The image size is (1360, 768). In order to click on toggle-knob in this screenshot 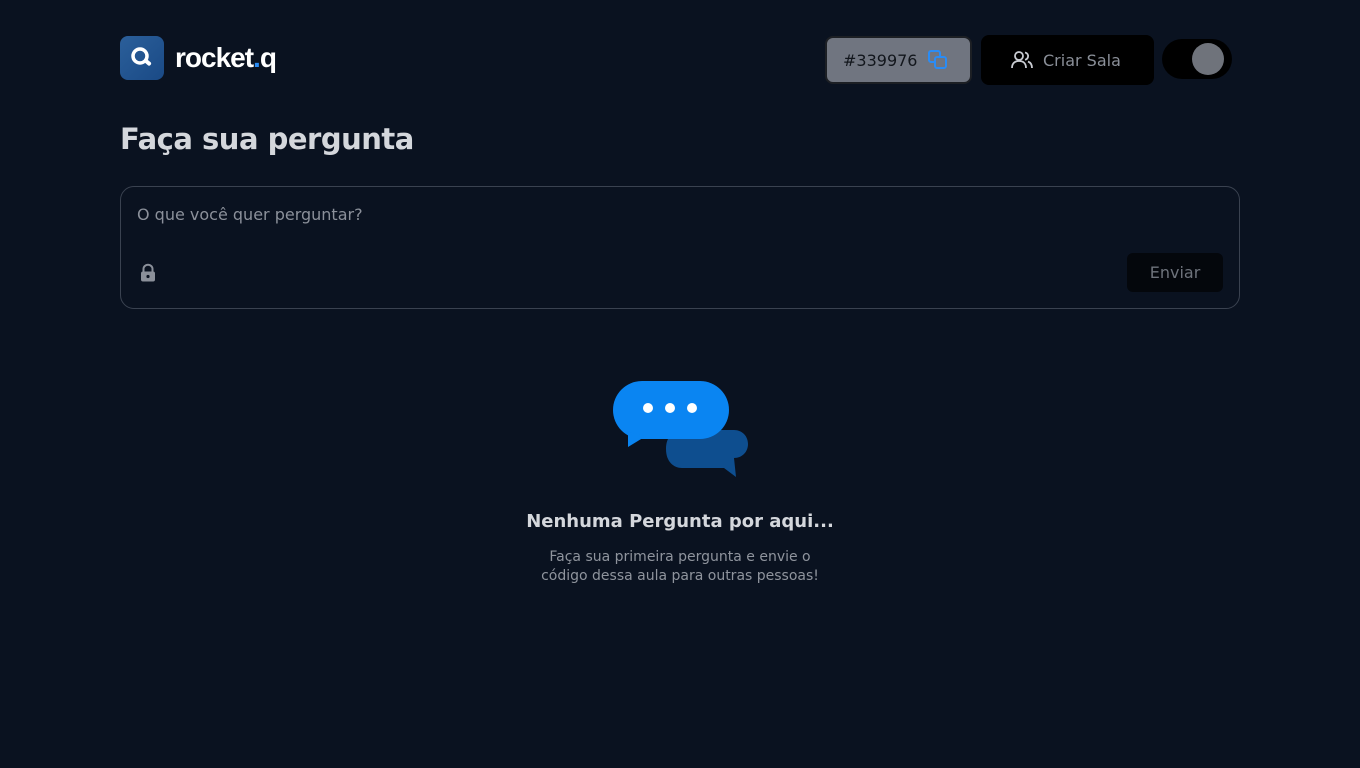, I will do `click(1208, 59)`.